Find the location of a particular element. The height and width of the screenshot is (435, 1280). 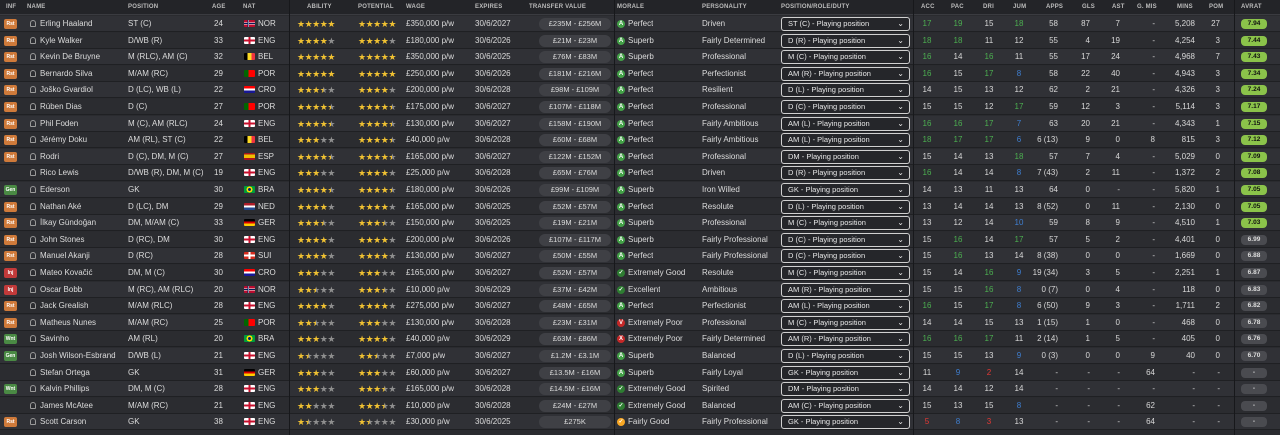

transfer-value: £181M - £216M is located at coordinates (575, 73).